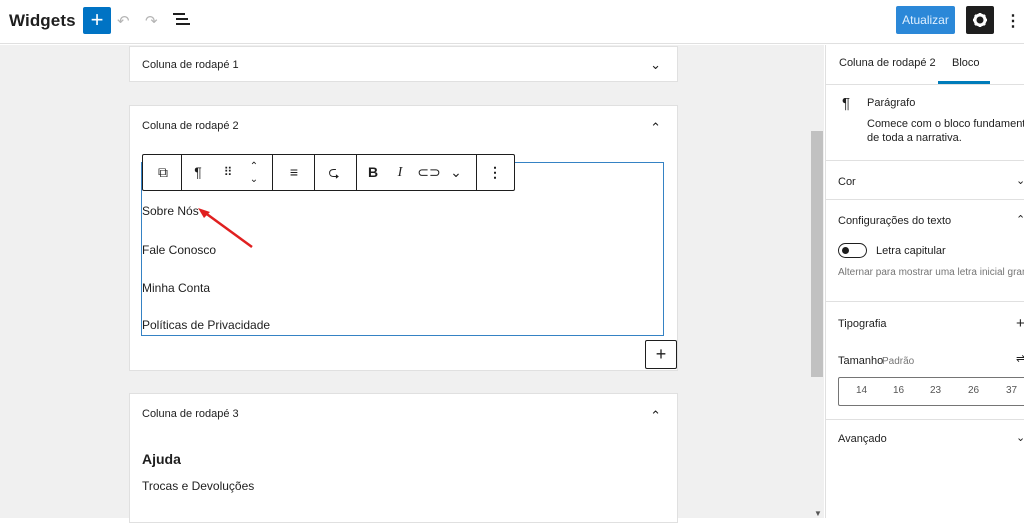  What do you see at coordinates (334, 172) in the screenshot?
I see `transform-icon: ⮎` at bounding box center [334, 172].